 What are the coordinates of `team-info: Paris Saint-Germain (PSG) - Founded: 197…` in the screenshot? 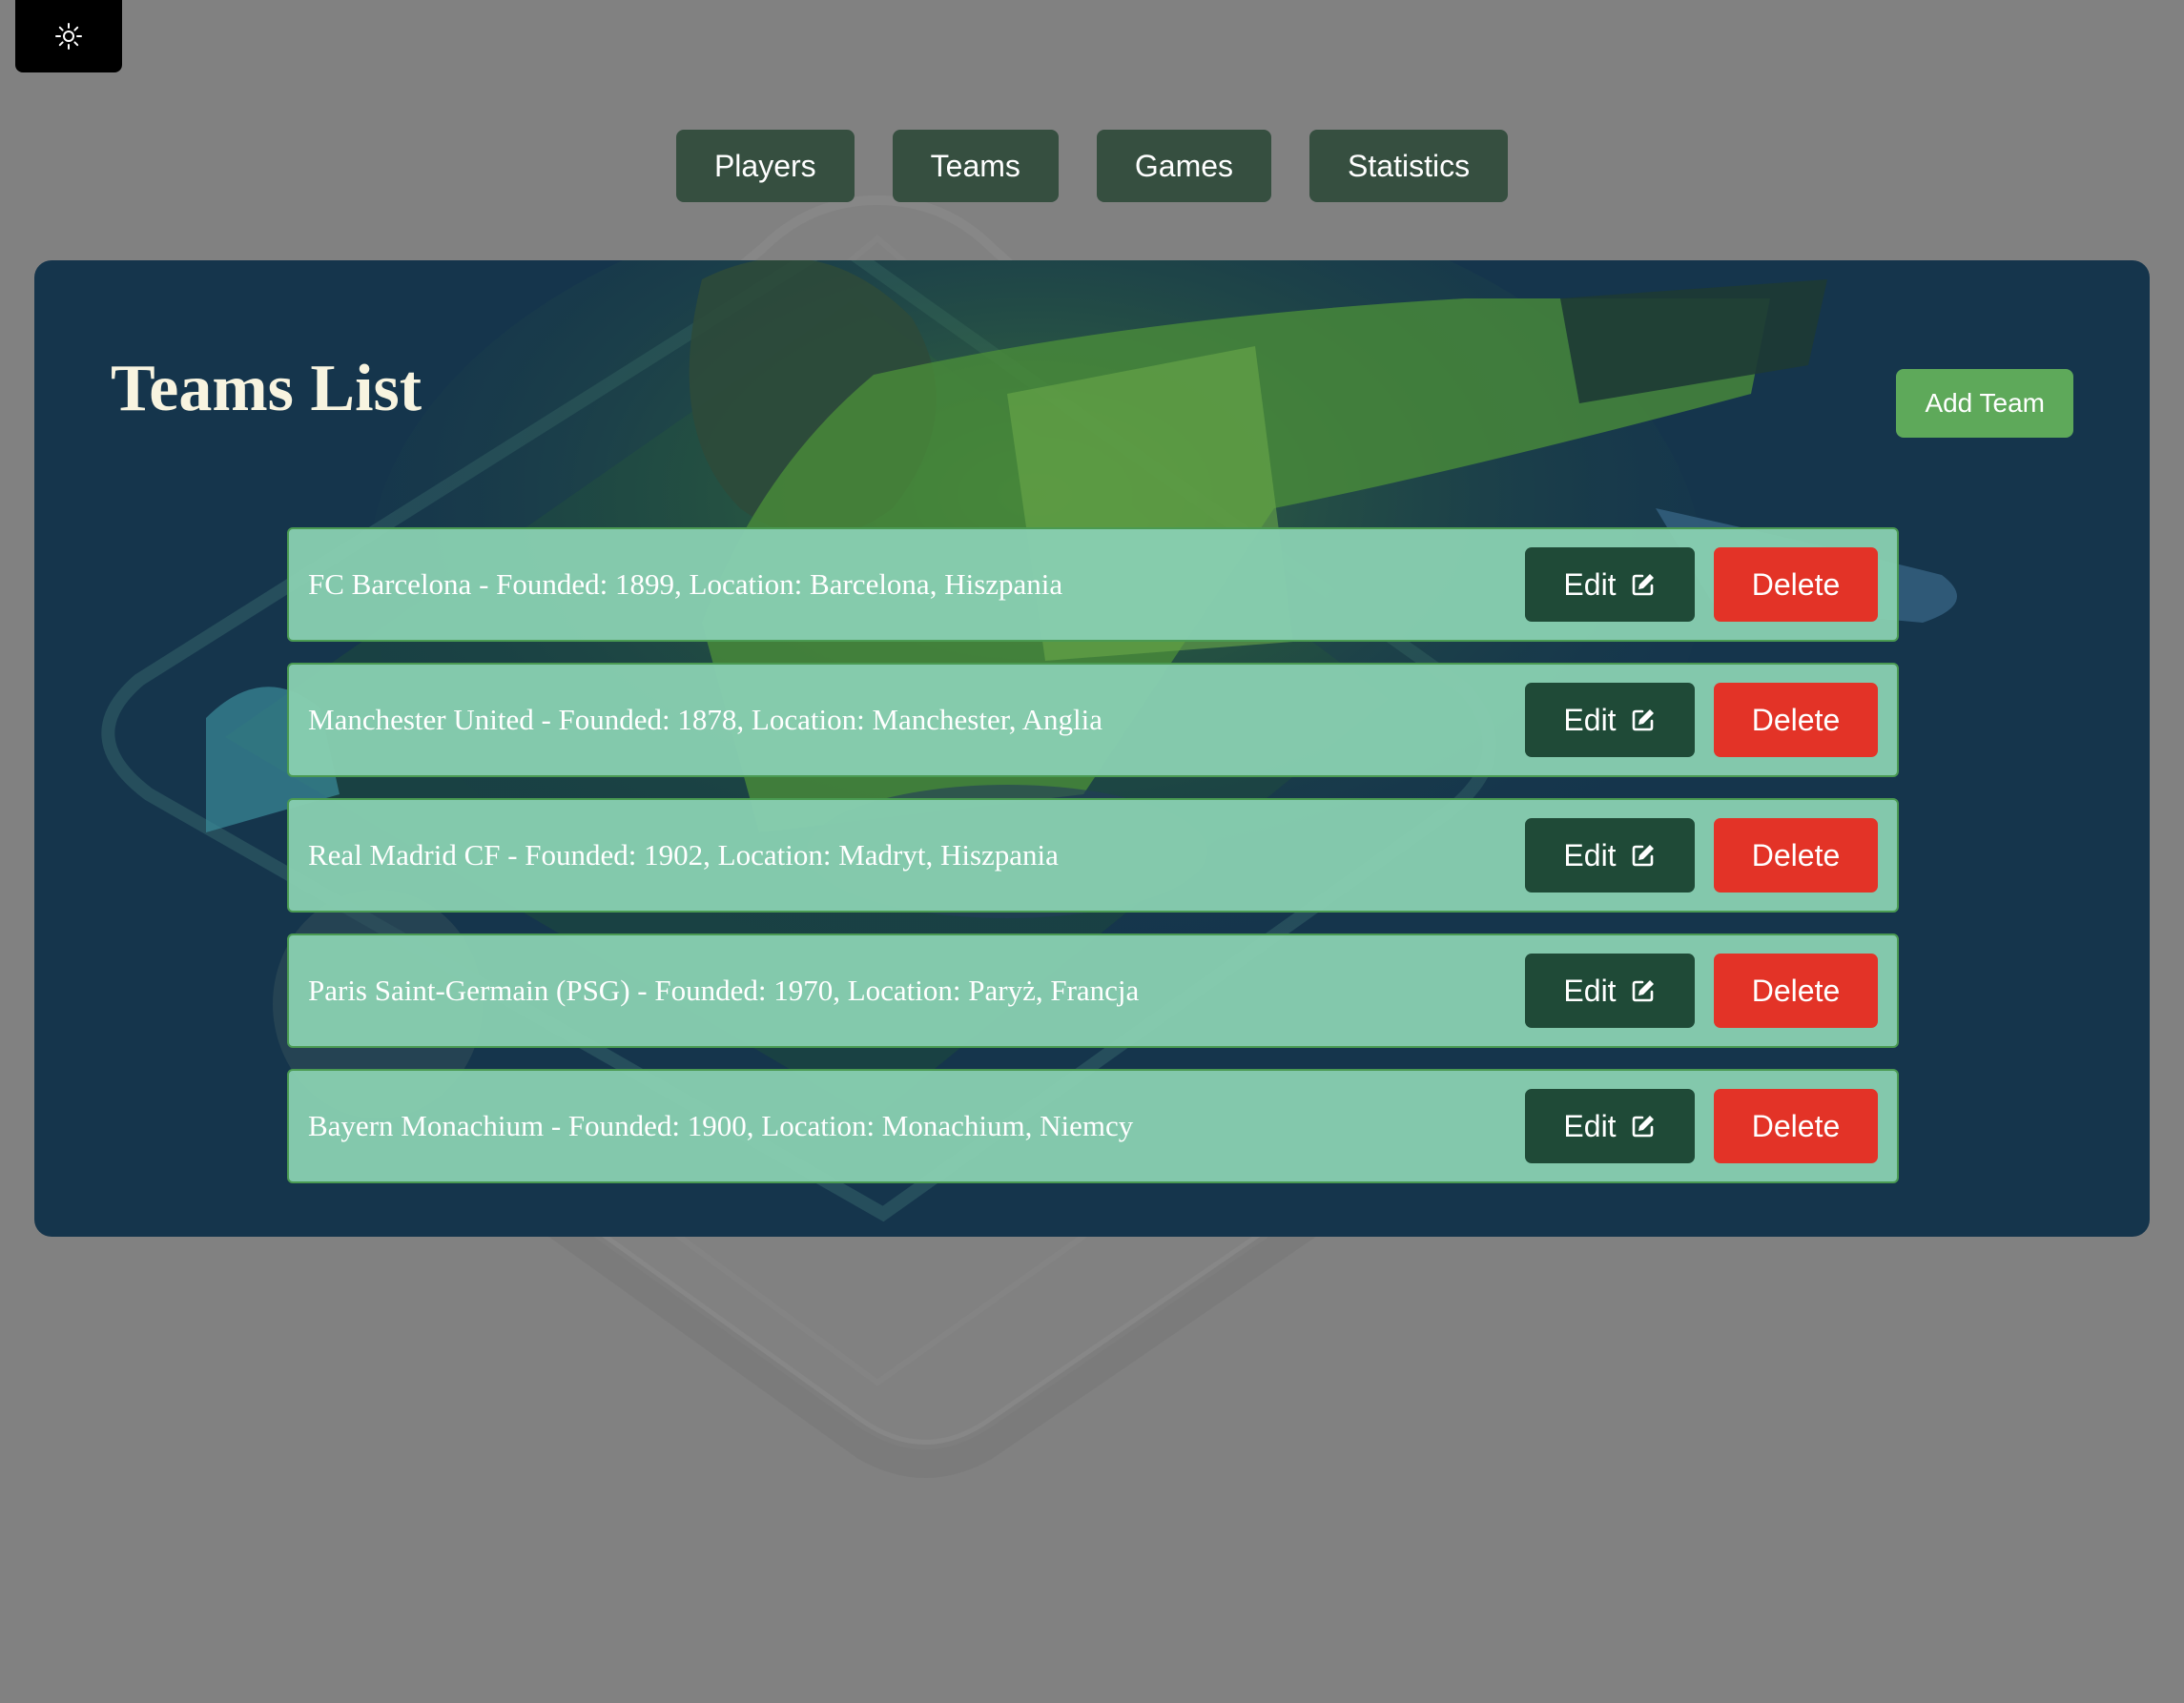 It's located at (724, 991).